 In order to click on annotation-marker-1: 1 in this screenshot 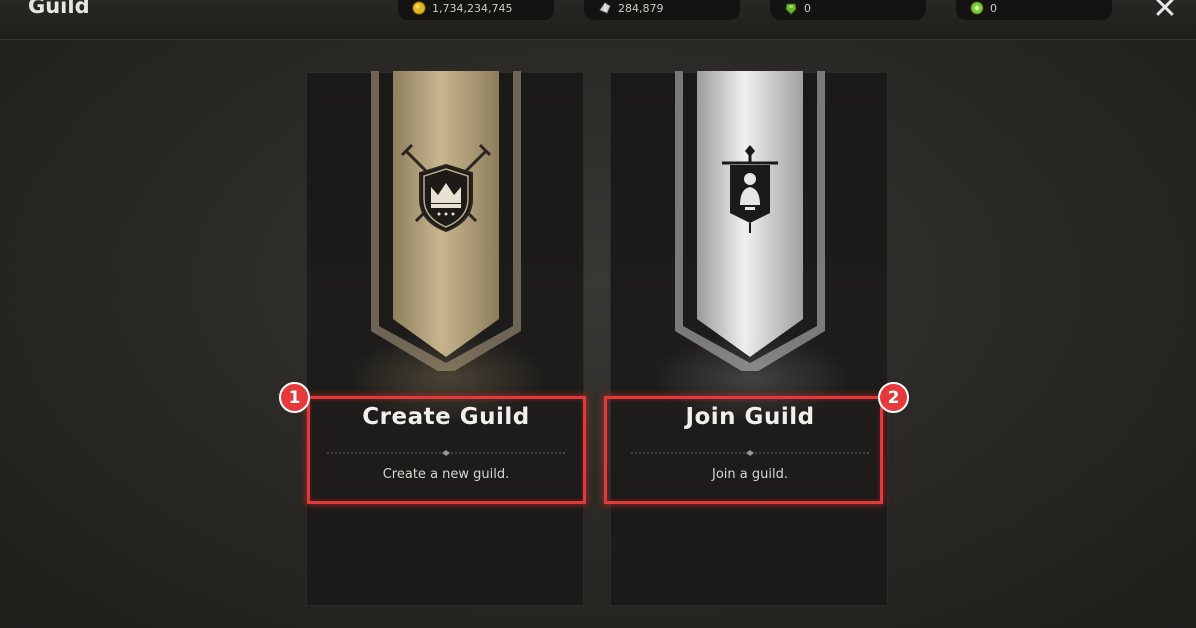, I will do `click(294, 397)`.